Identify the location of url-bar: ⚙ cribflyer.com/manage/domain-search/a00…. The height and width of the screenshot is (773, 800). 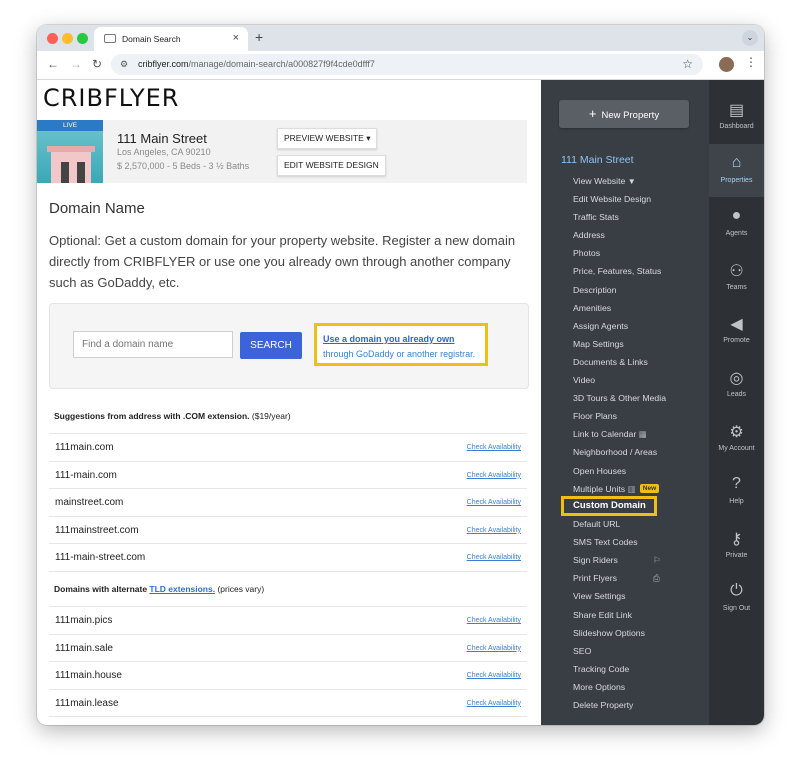
(407, 64).